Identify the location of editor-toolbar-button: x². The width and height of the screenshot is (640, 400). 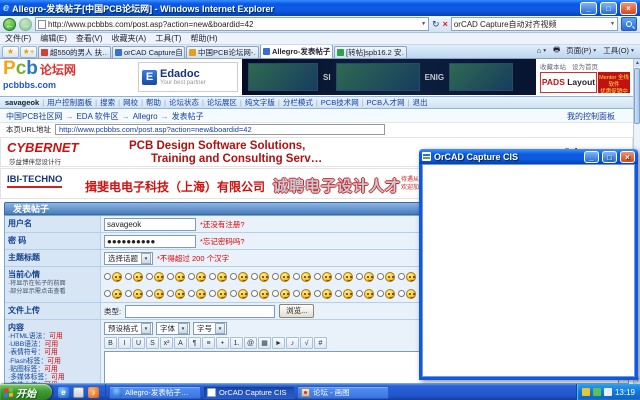
(166, 343).